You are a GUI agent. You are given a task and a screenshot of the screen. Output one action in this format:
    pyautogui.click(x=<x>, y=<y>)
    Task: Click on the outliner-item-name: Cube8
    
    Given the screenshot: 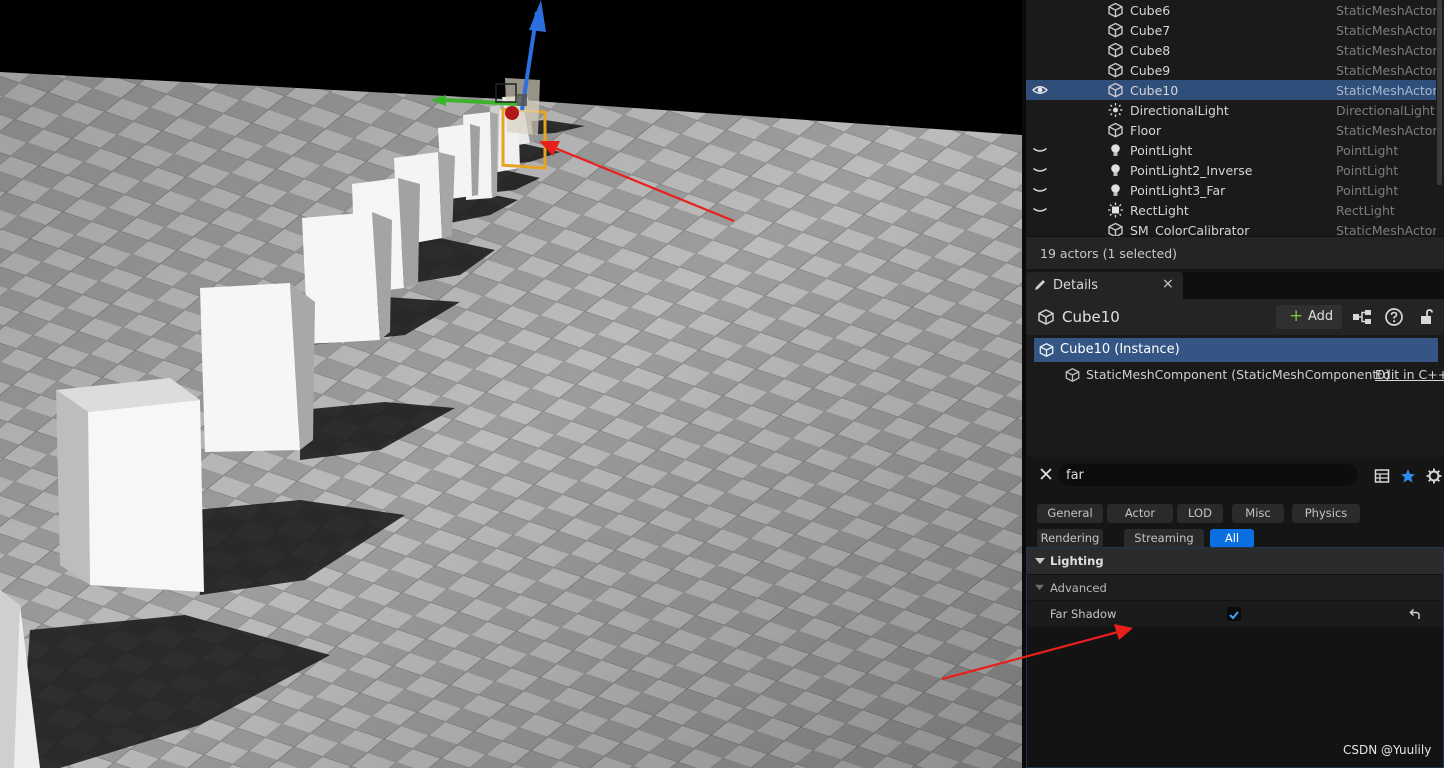 What is the action you would take?
    pyautogui.click(x=1150, y=50)
    